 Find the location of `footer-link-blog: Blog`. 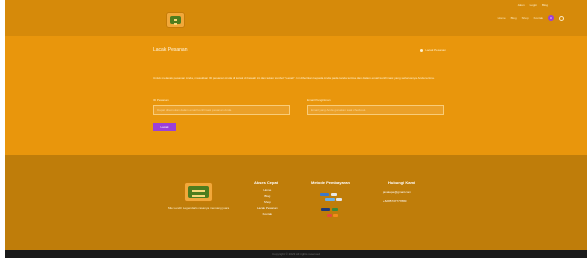

footer-link-blog: Blog is located at coordinates (267, 196).